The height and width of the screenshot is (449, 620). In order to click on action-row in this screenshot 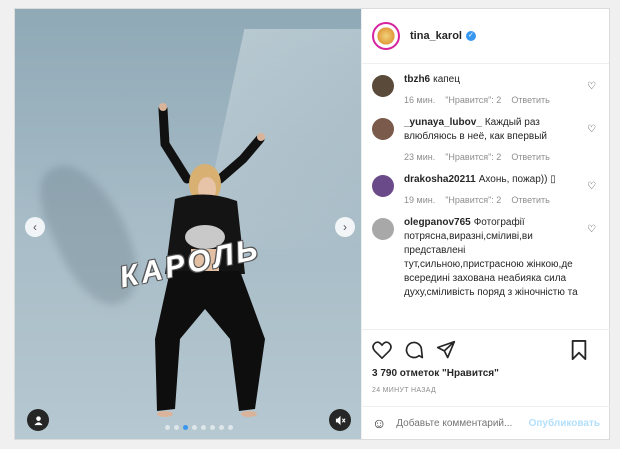, I will do `click(486, 350)`.